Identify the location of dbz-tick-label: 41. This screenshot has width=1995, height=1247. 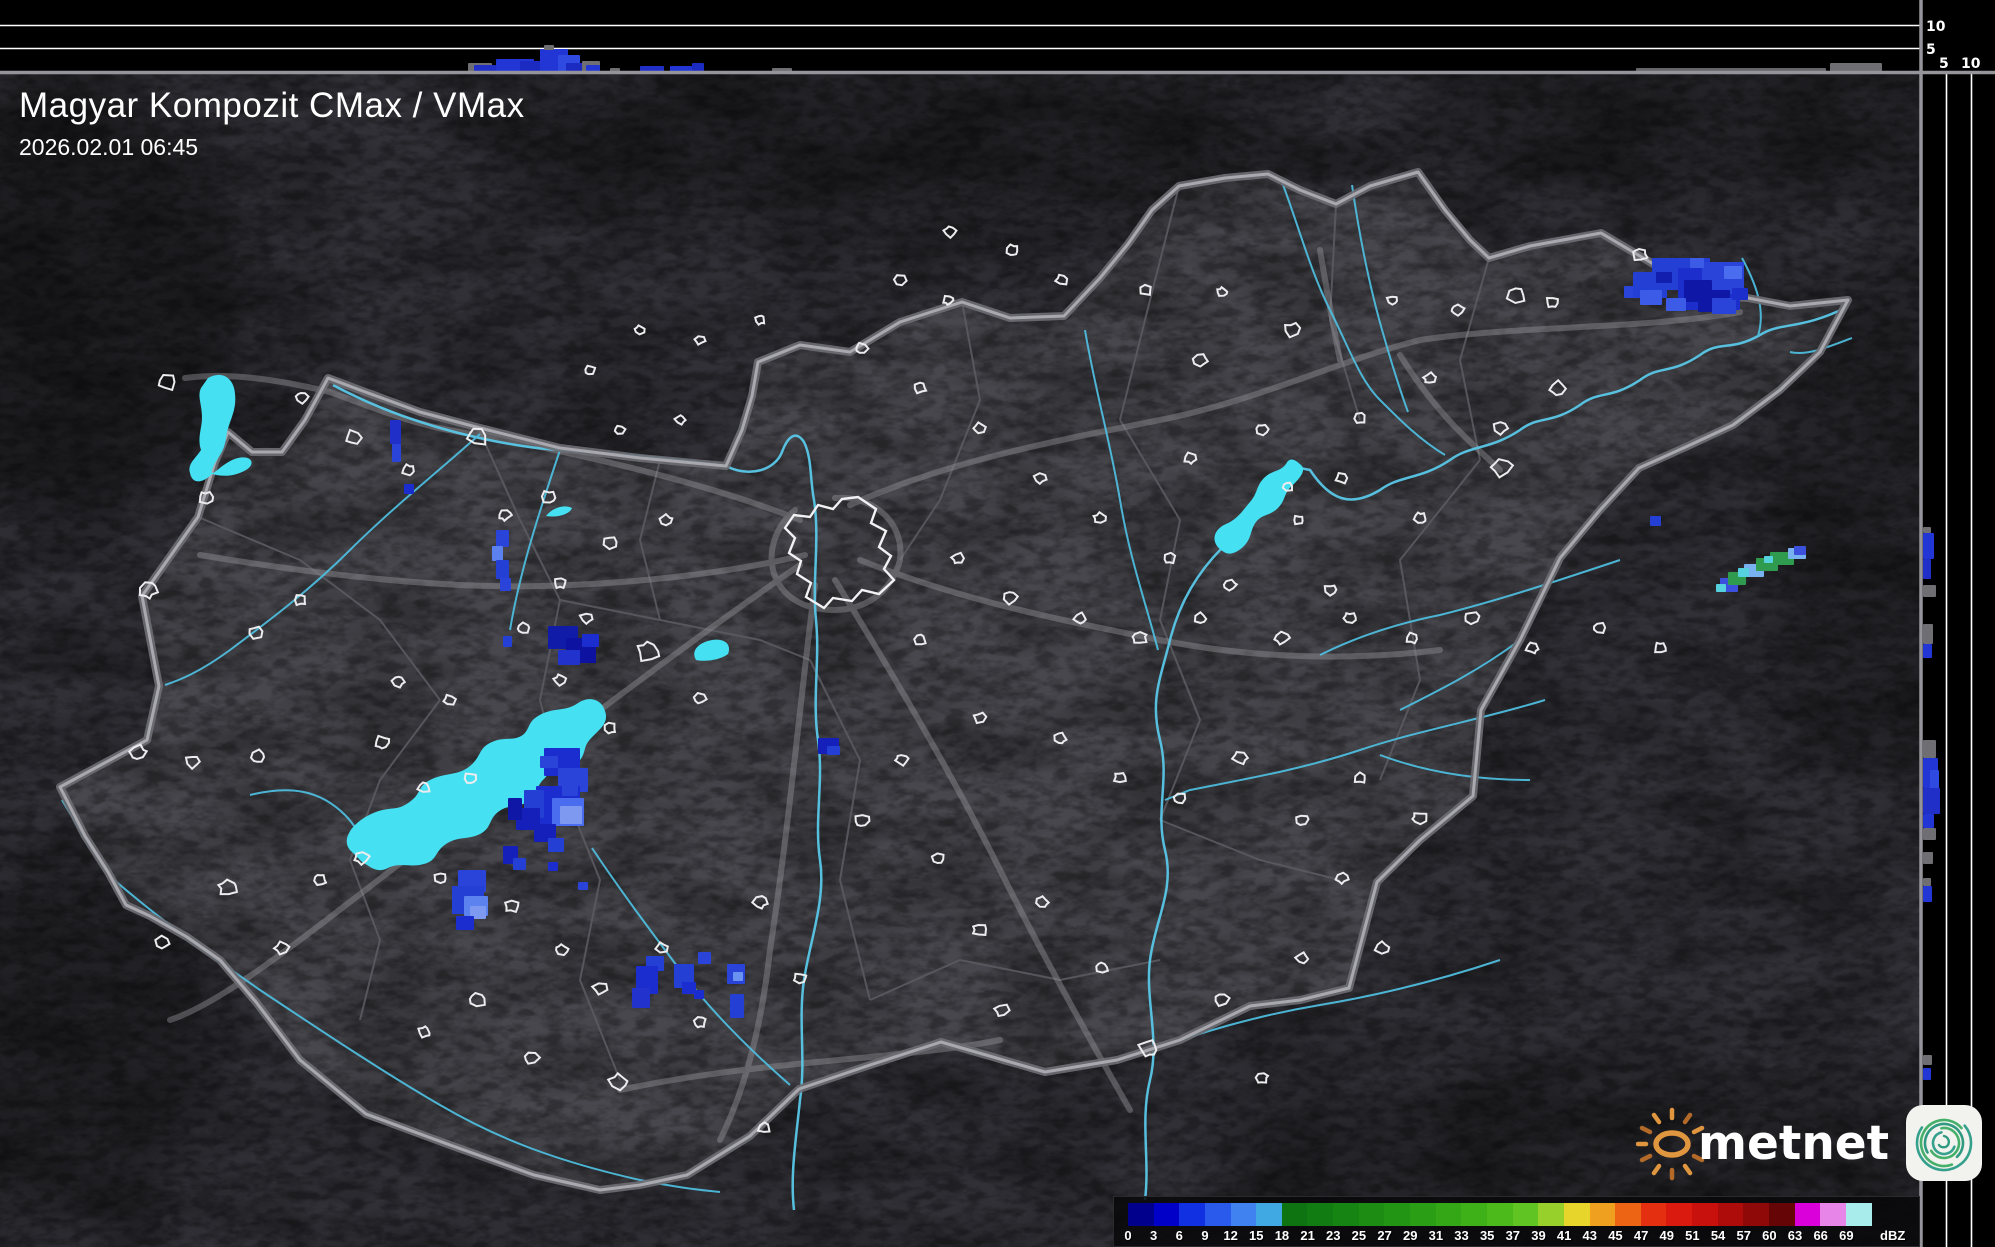
(1564, 1235).